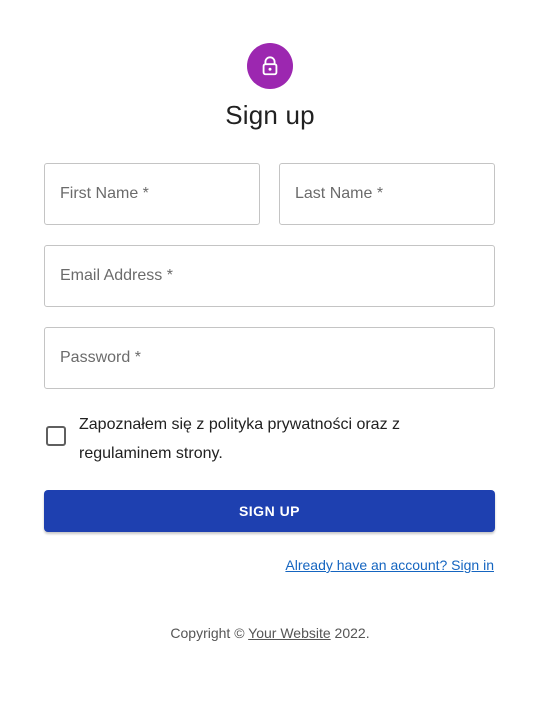 The height and width of the screenshot is (720, 540). What do you see at coordinates (100, 357) in the screenshot?
I see `password-label: Password *` at bounding box center [100, 357].